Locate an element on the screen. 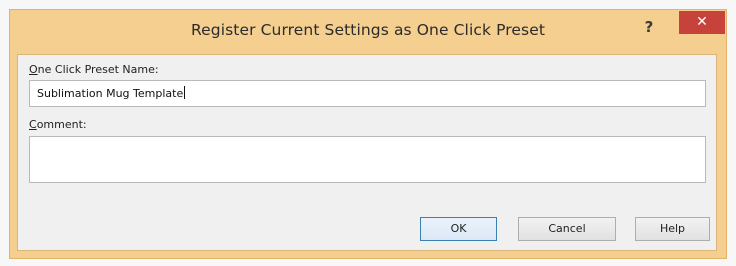 The height and width of the screenshot is (266, 736). close-icon: ✕ is located at coordinates (702, 22).